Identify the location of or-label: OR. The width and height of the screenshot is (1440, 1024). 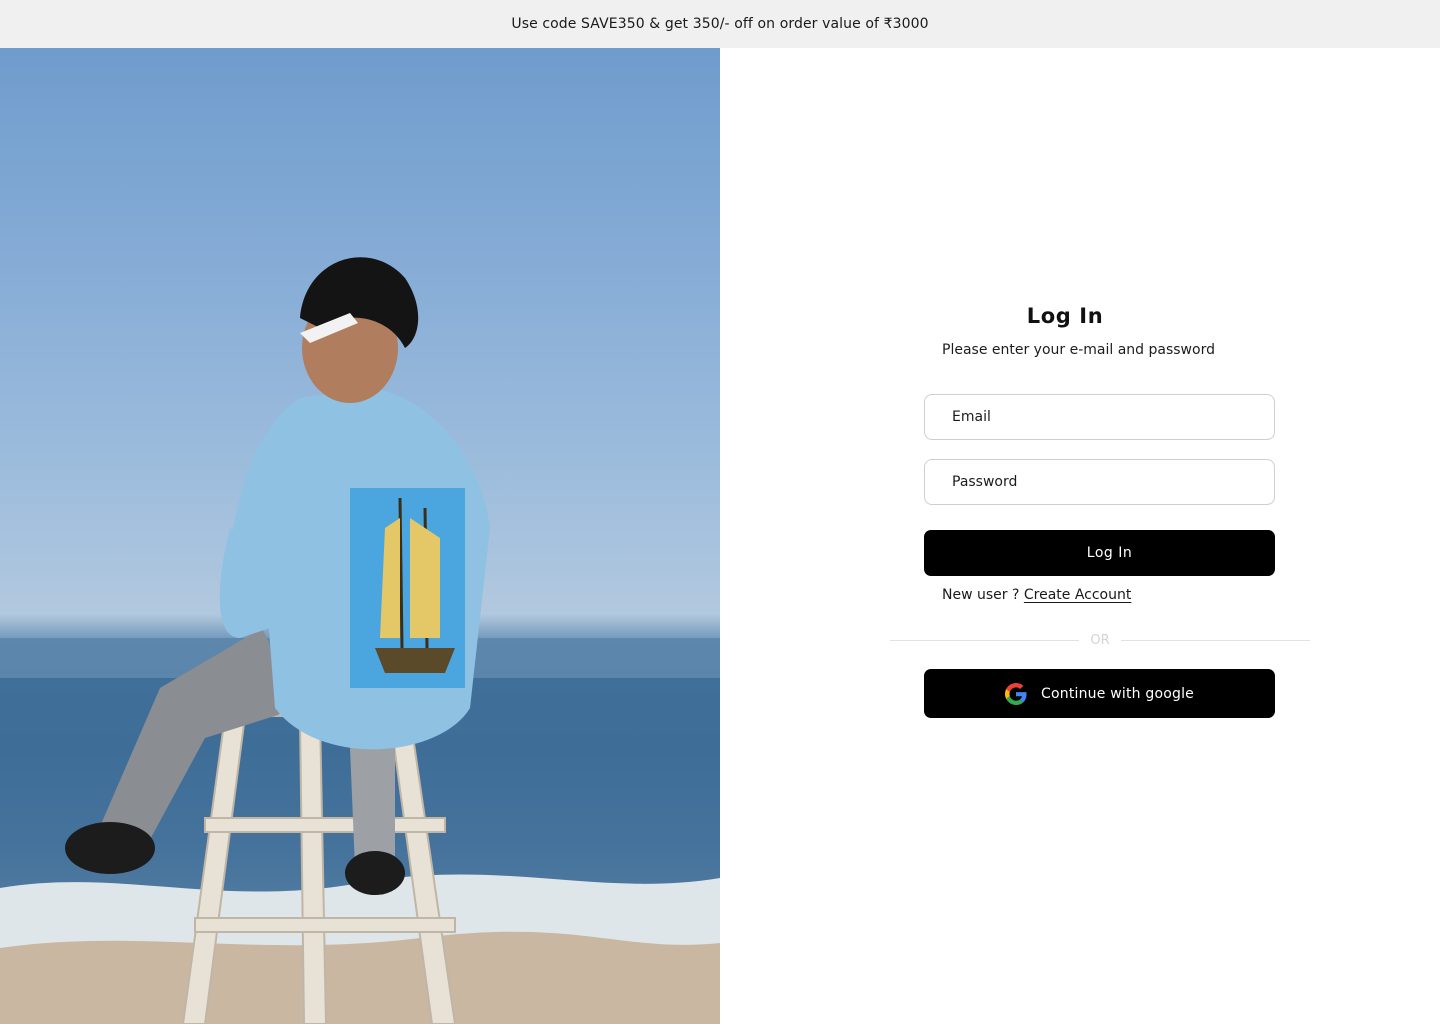
(1100, 640).